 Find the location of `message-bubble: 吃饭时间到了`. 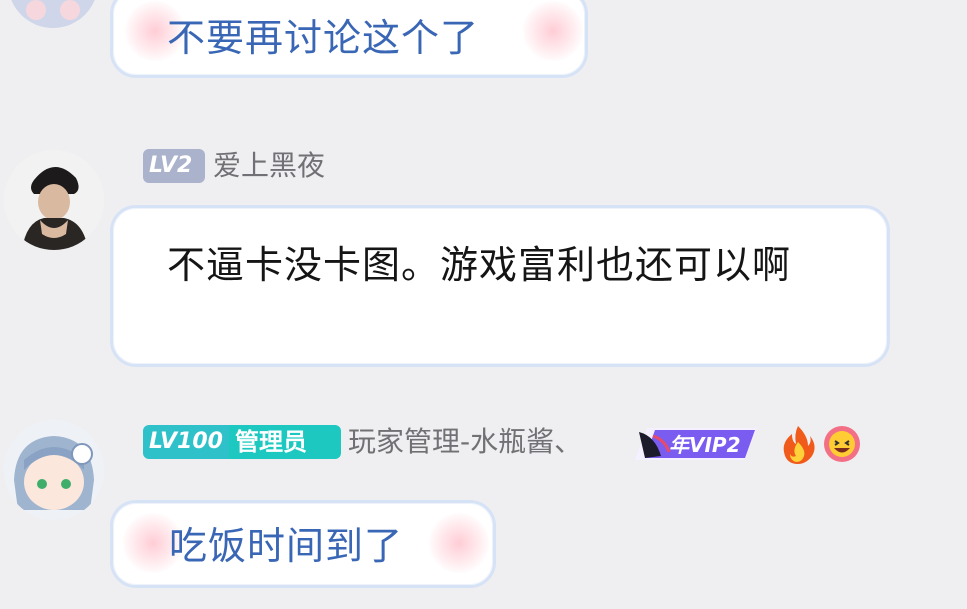

message-bubble: 吃饭时间到了 is located at coordinates (303, 544).